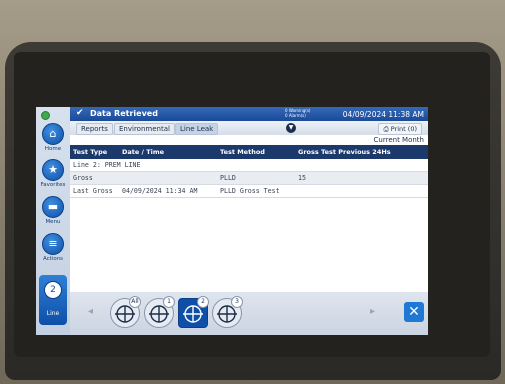 The width and height of the screenshot is (505, 384). What do you see at coordinates (90, 311) in the screenshot?
I see `scroll-left-icon: ◂` at bounding box center [90, 311].